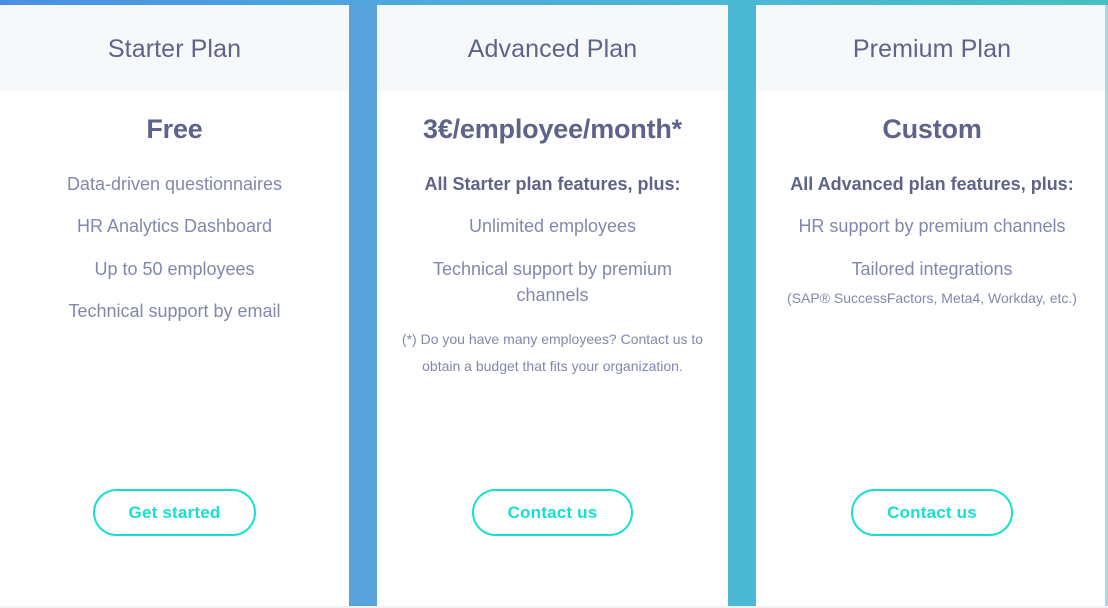 The height and width of the screenshot is (608, 1108). I want to click on plan-name-premium: Premium Plan, so click(932, 48).